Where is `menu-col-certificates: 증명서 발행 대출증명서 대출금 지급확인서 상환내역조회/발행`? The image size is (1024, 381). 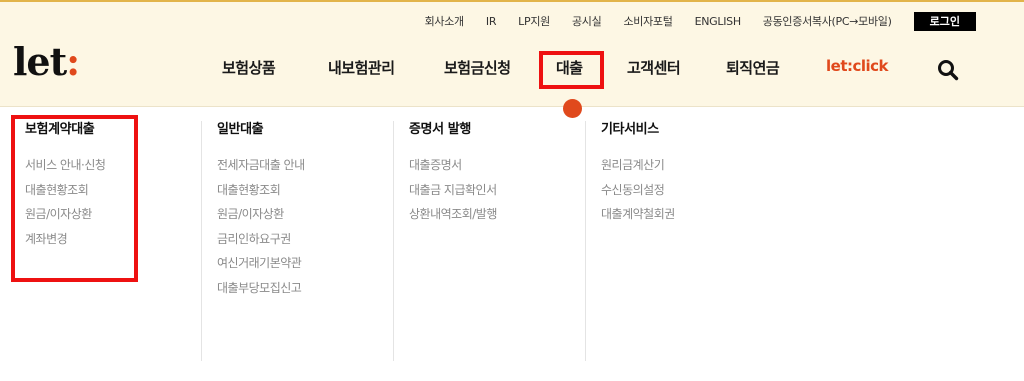 menu-col-certificates: 증명서 발행 대출증명서 대출금 지급확인서 상환내역조회/발행 is located at coordinates (488, 241).